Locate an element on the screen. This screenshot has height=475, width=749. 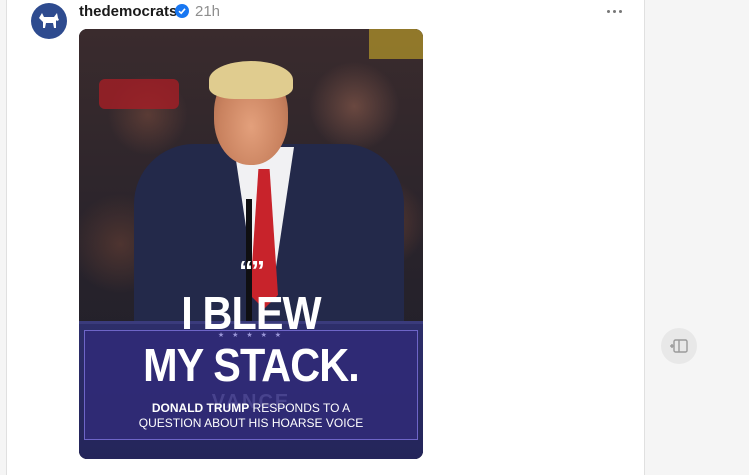
caption-rest: RESPONDS TO A is located at coordinates (300, 408).